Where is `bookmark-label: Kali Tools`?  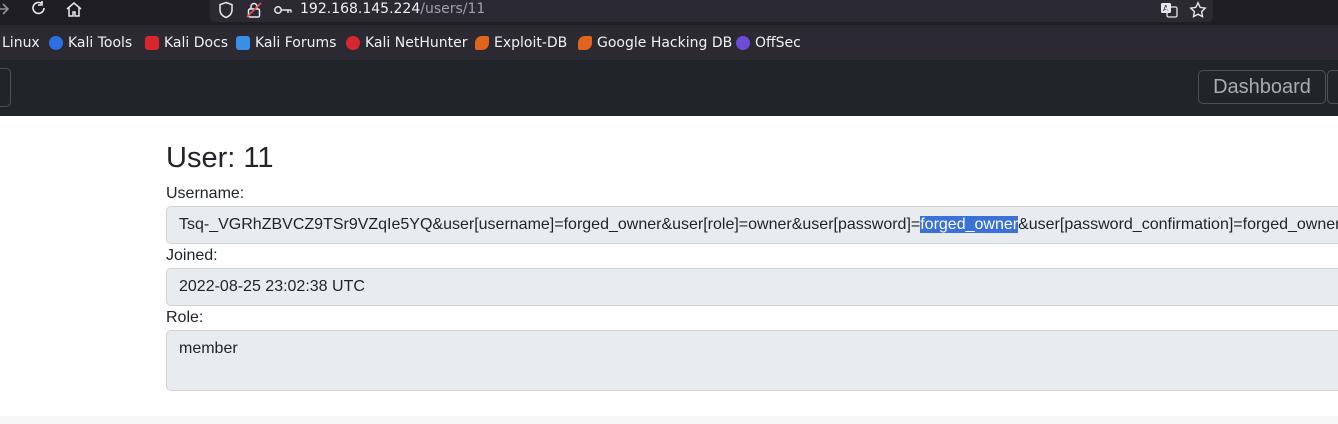
bookmark-label: Kali Tools is located at coordinates (100, 43).